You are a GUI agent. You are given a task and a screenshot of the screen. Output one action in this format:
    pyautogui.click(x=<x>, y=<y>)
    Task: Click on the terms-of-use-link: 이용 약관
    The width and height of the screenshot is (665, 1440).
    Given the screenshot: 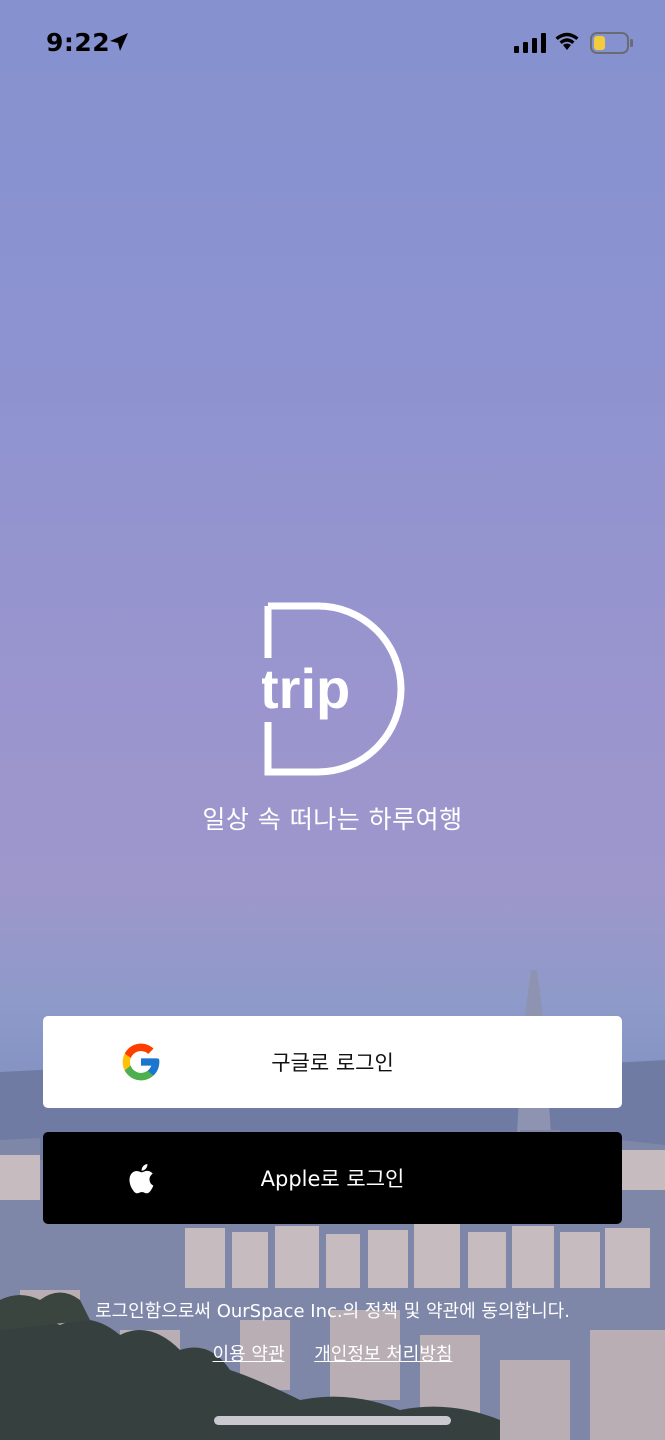 What is the action you would take?
    pyautogui.click(x=249, y=1354)
    